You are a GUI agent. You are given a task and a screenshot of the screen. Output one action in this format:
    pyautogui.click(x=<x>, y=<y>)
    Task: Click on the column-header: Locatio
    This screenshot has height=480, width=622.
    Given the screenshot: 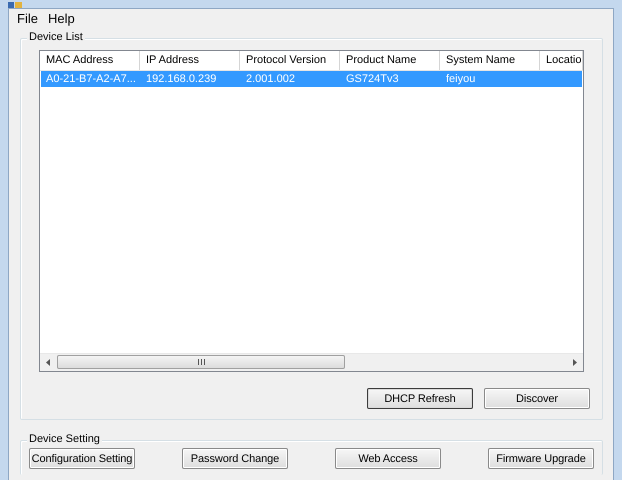 What is the action you would take?
    pyautogui.click(x=561, y=60)
    